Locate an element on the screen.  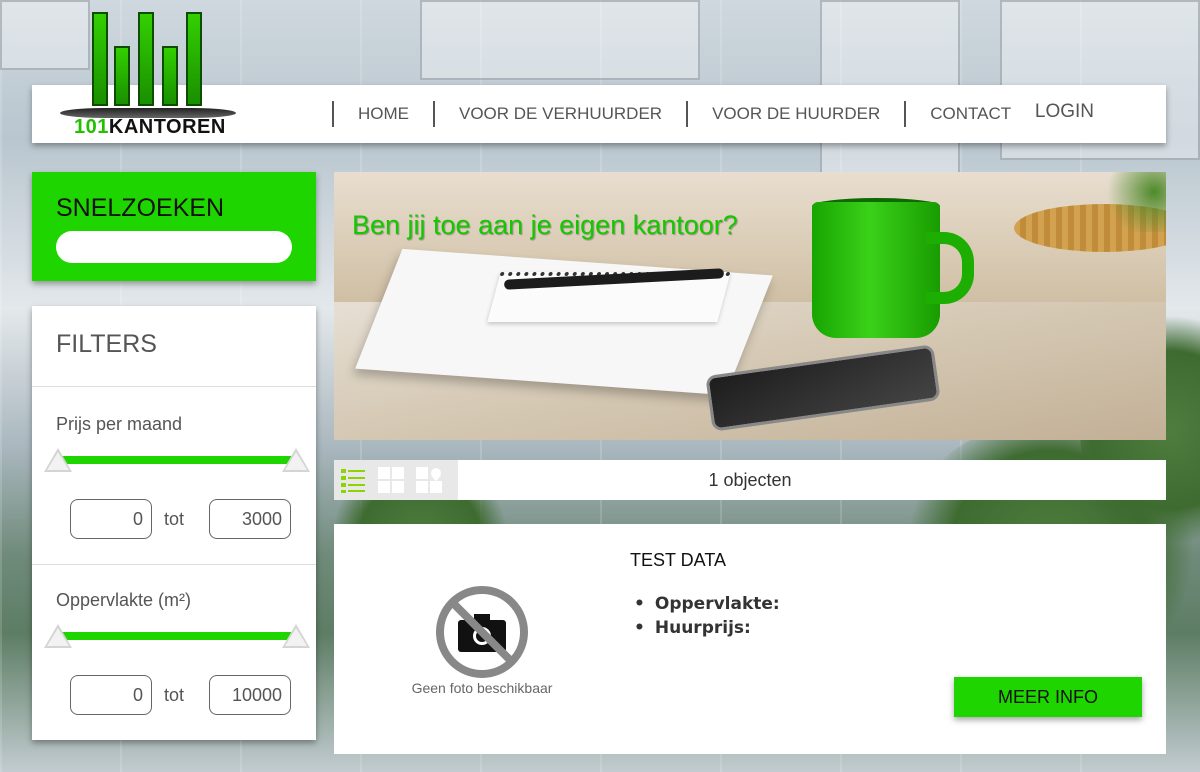
price-min-handle is located at coordinates (58, 460).